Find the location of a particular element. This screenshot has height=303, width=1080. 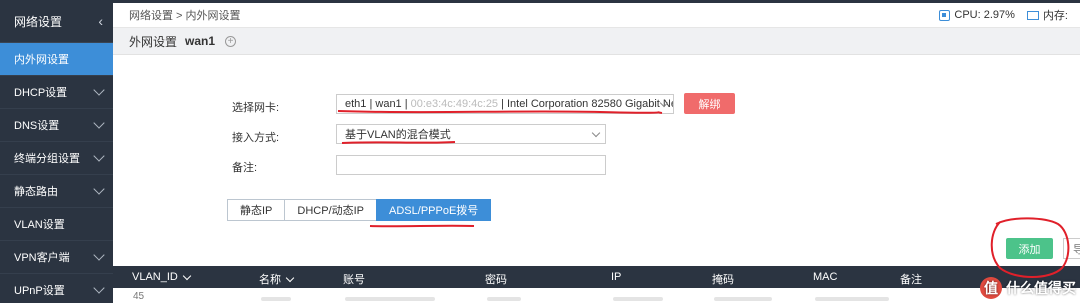

sidebar-item-vpn-client: VPN客户端 is located at coordinates (56, 257).